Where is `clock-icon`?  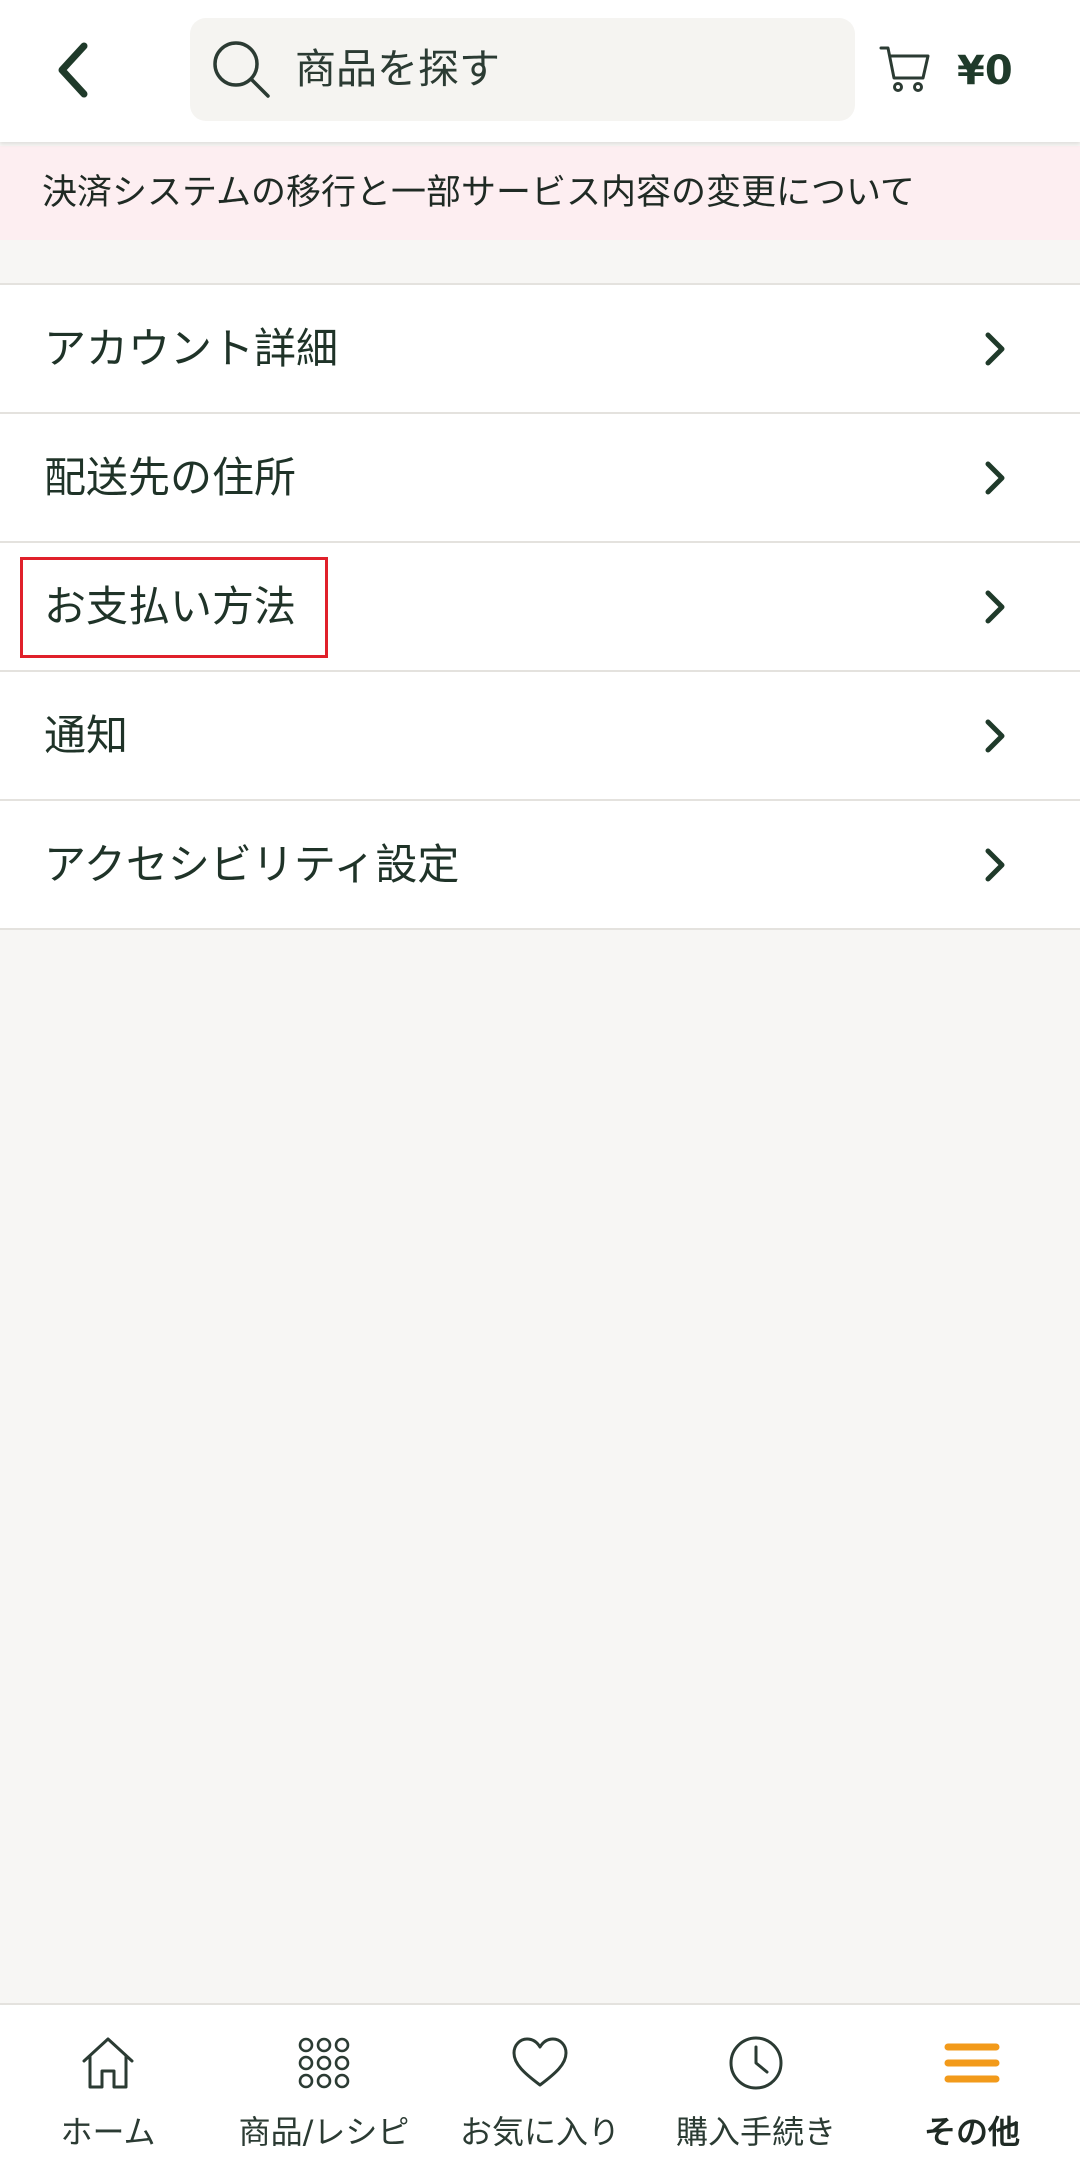
clock-icon is located at coordinates (756, 2063).